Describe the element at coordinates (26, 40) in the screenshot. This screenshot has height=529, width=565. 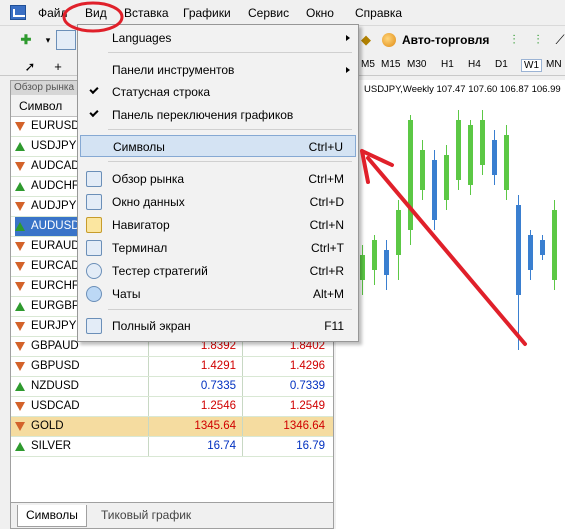
I see `new-chart-icon: ✚` at that location.